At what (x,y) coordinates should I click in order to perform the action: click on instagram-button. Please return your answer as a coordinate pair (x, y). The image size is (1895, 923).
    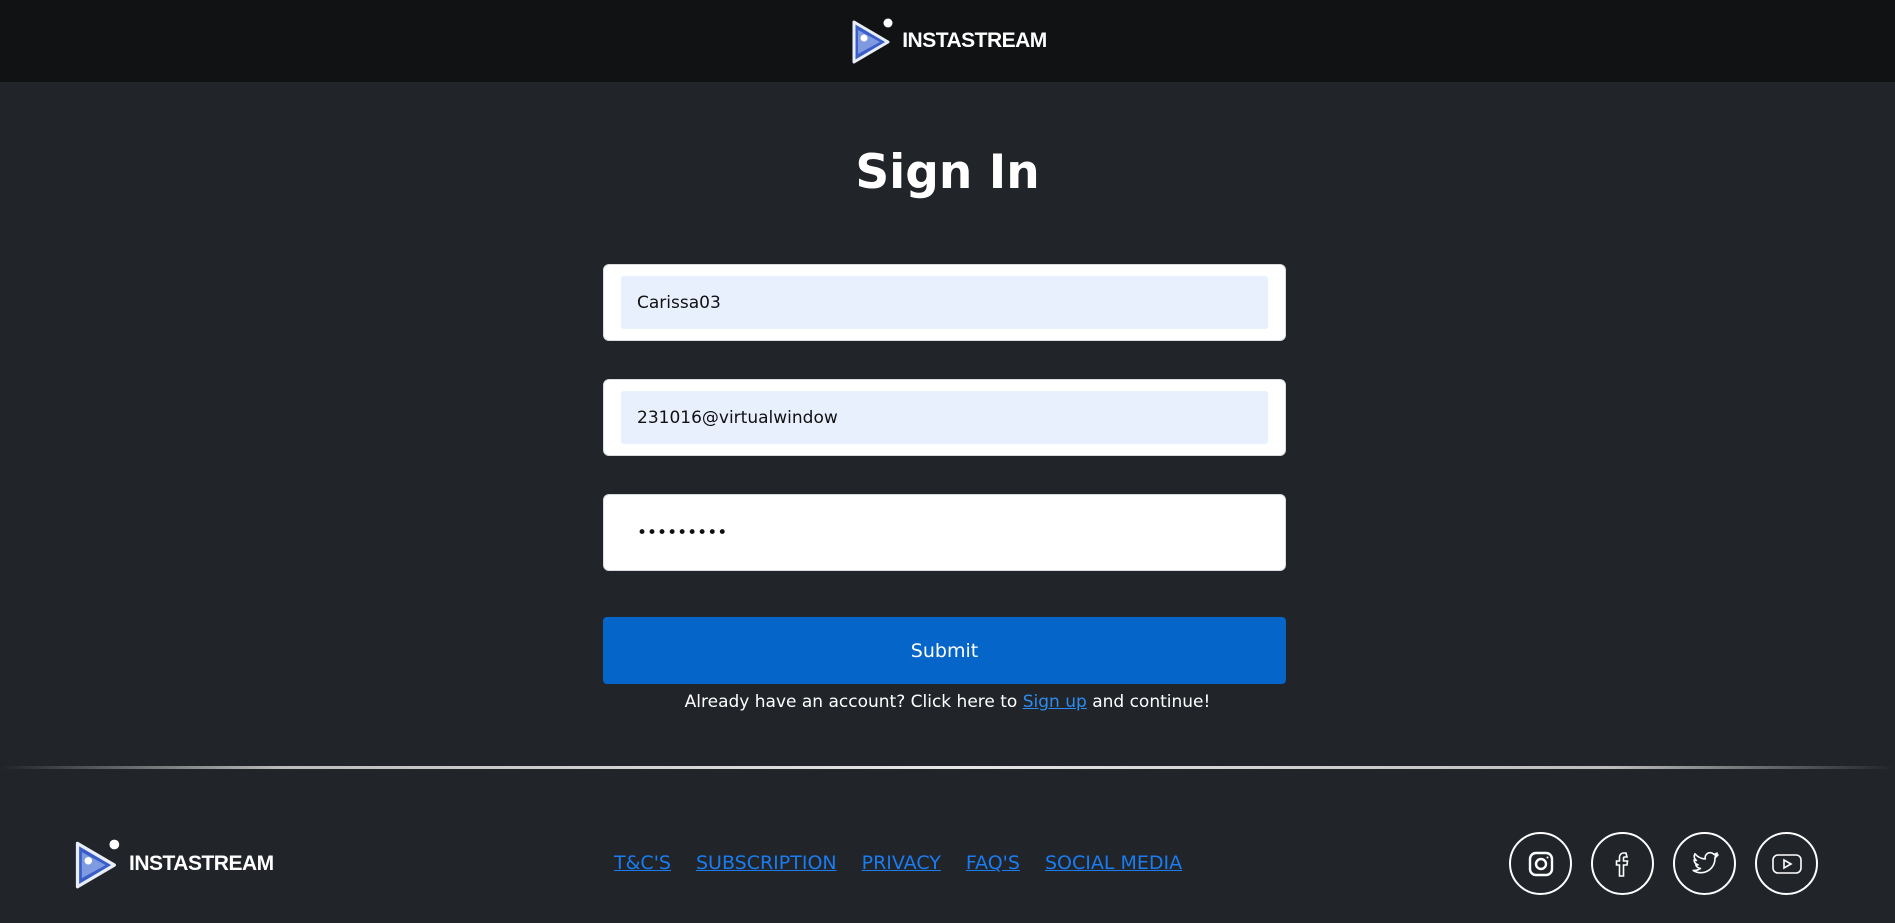
    Looking at the image, I should click on (1540, 863).